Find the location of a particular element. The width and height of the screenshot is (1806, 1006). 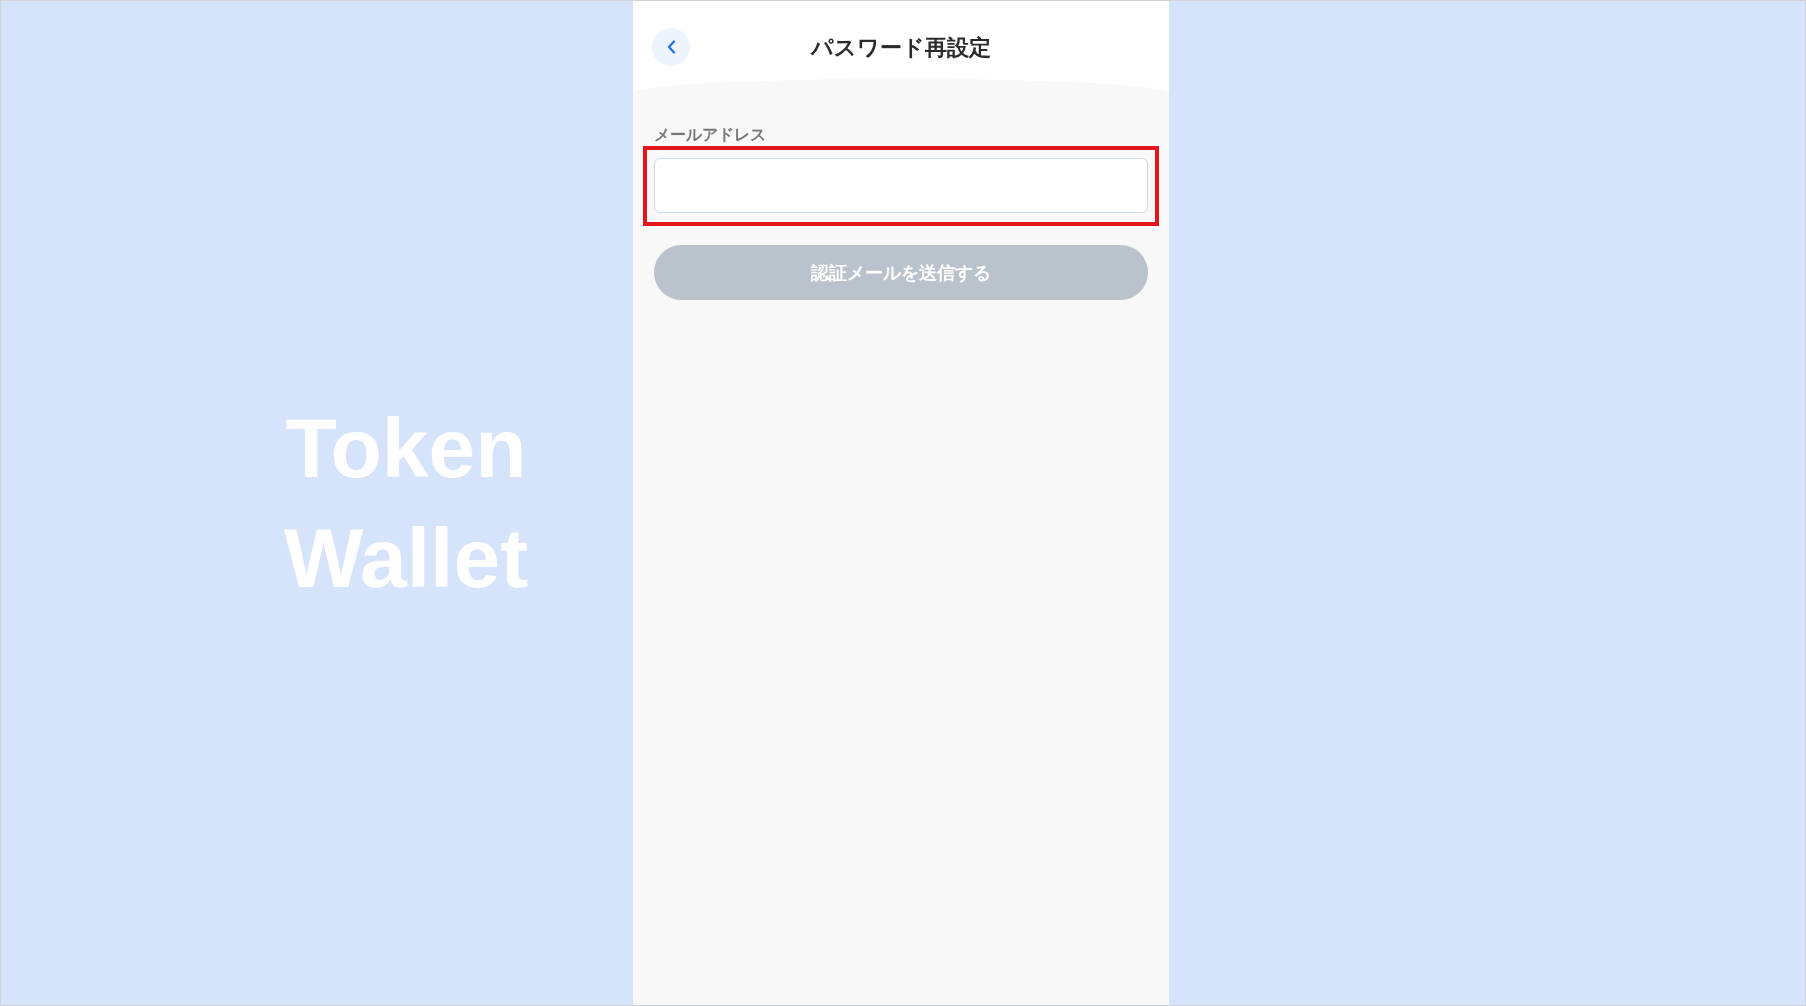

page-title: パスワード再設定 is located at coordinates (901, 47).